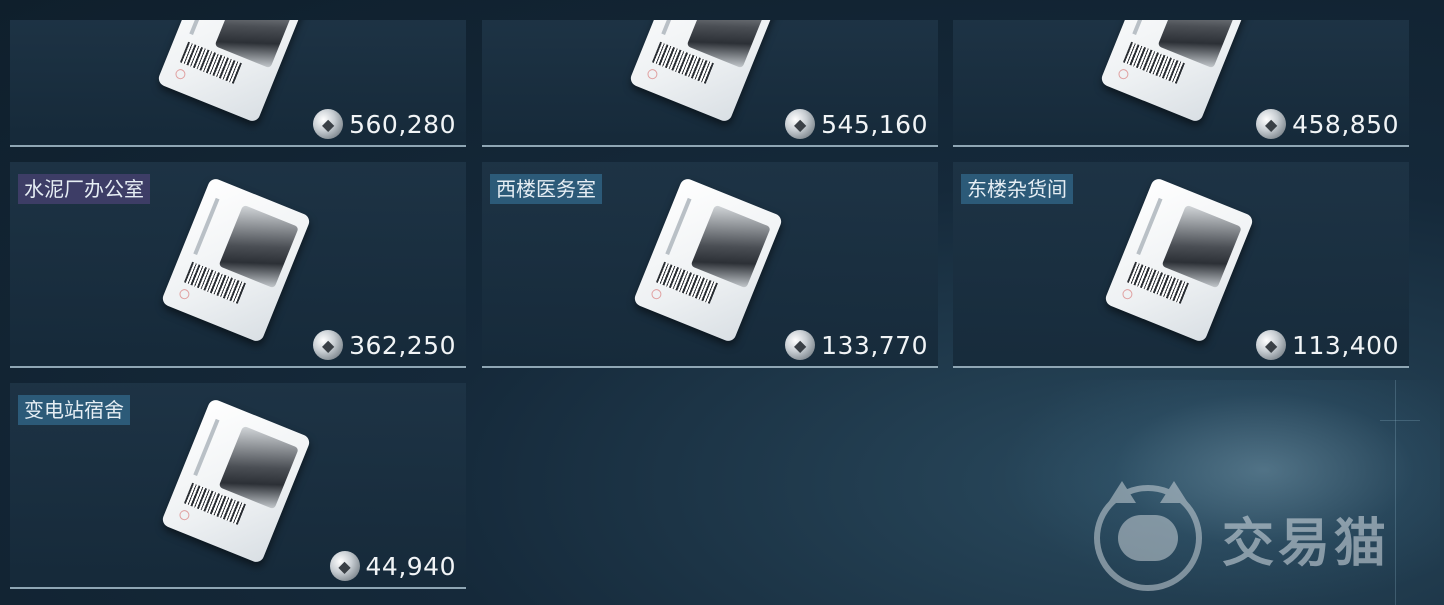  What do you see at coordinates (410, 566) in the screenshot?
I see `price-value: 44,940` at bounding box center [410, 566].